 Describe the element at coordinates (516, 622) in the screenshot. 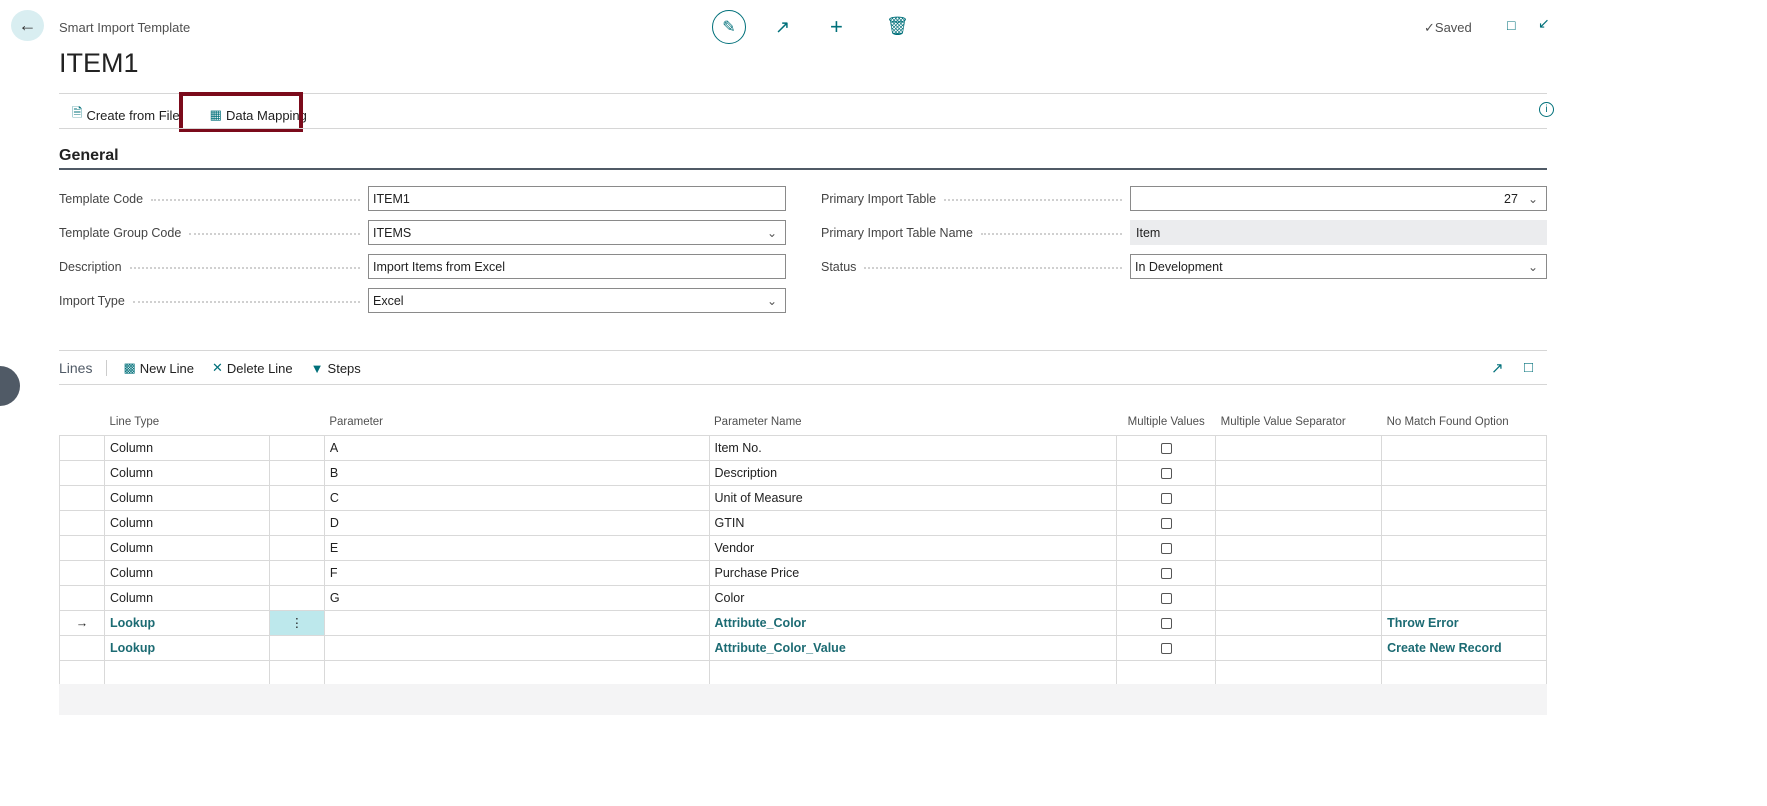

I see `parameter-cell` at that location.